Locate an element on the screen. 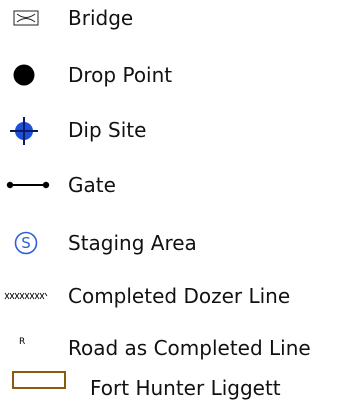  legend-label-staging-area: Staging Area is located at coordinates (132, 243).